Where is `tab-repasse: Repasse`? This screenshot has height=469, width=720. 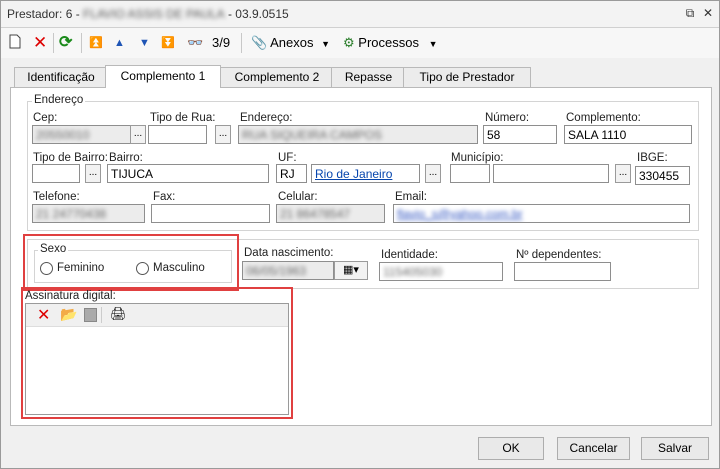
tab-repasse: Repasse is located at coordinates (368, 77).